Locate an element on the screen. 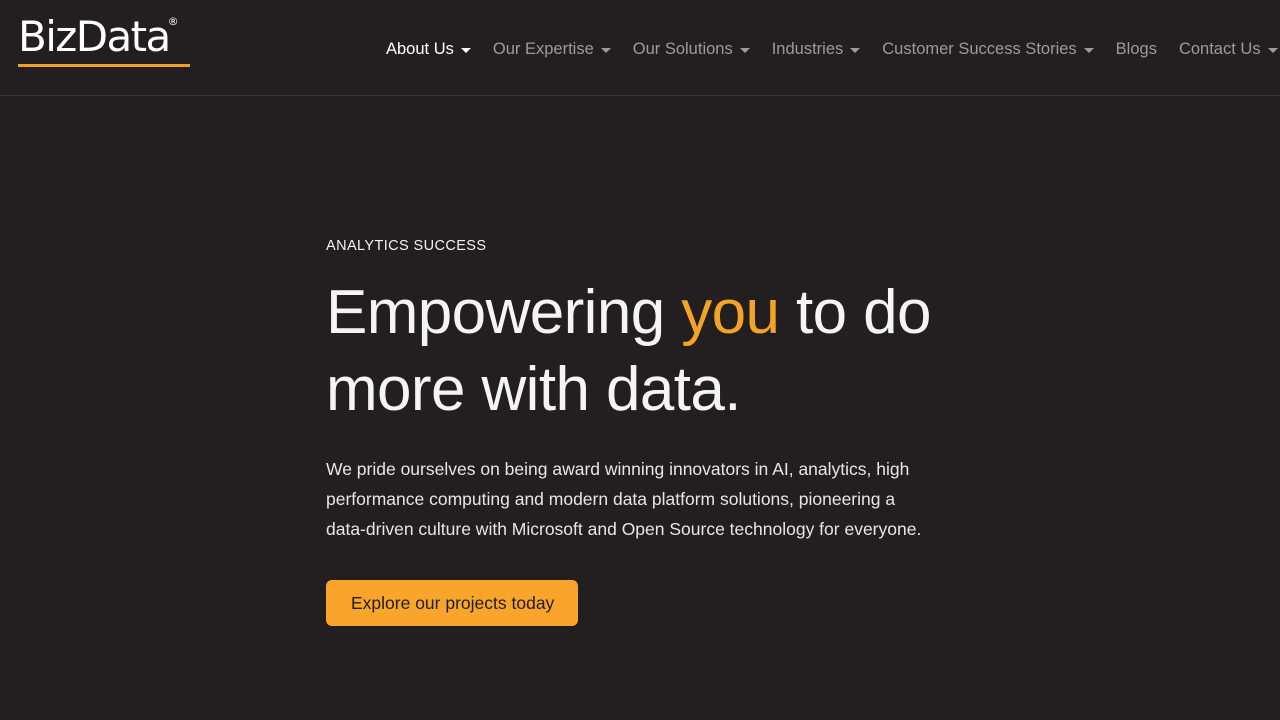 The image size is (1280, 720). nav-item-label: Contact Us is located at coordinates (1219, 49).